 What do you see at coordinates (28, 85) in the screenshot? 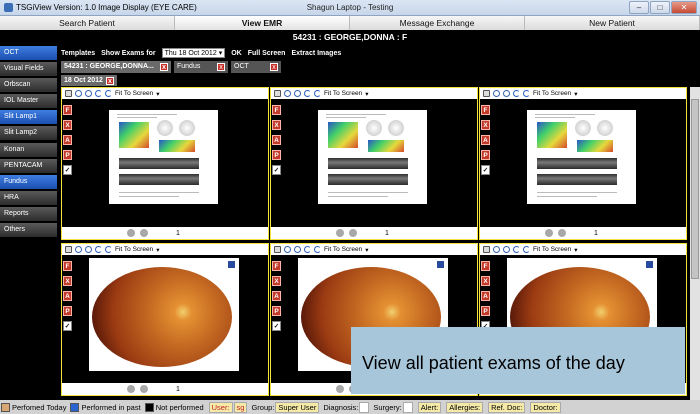
I see `sidebar-item-orbscan: Orbscan` at bounding box center [28, 85].